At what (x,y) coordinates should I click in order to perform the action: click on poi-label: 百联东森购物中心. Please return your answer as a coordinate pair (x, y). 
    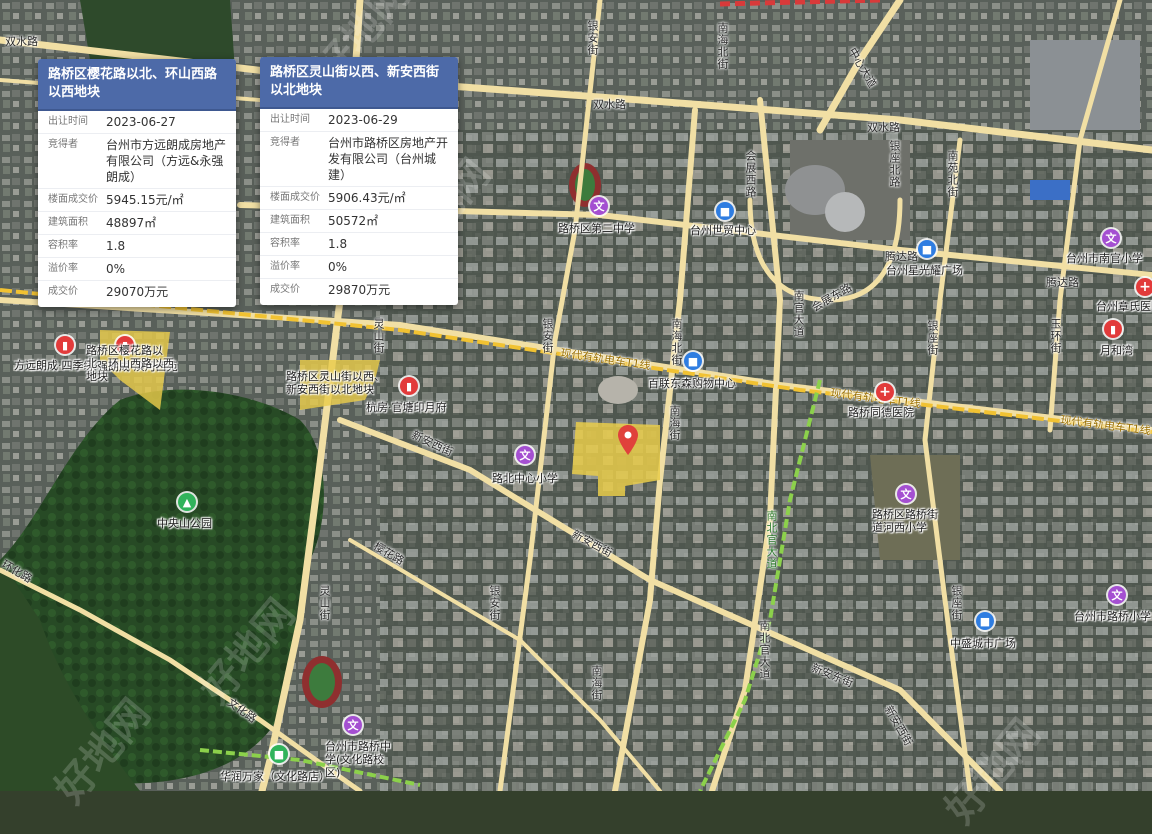
    Looking at the image, I should click on (692, 383).